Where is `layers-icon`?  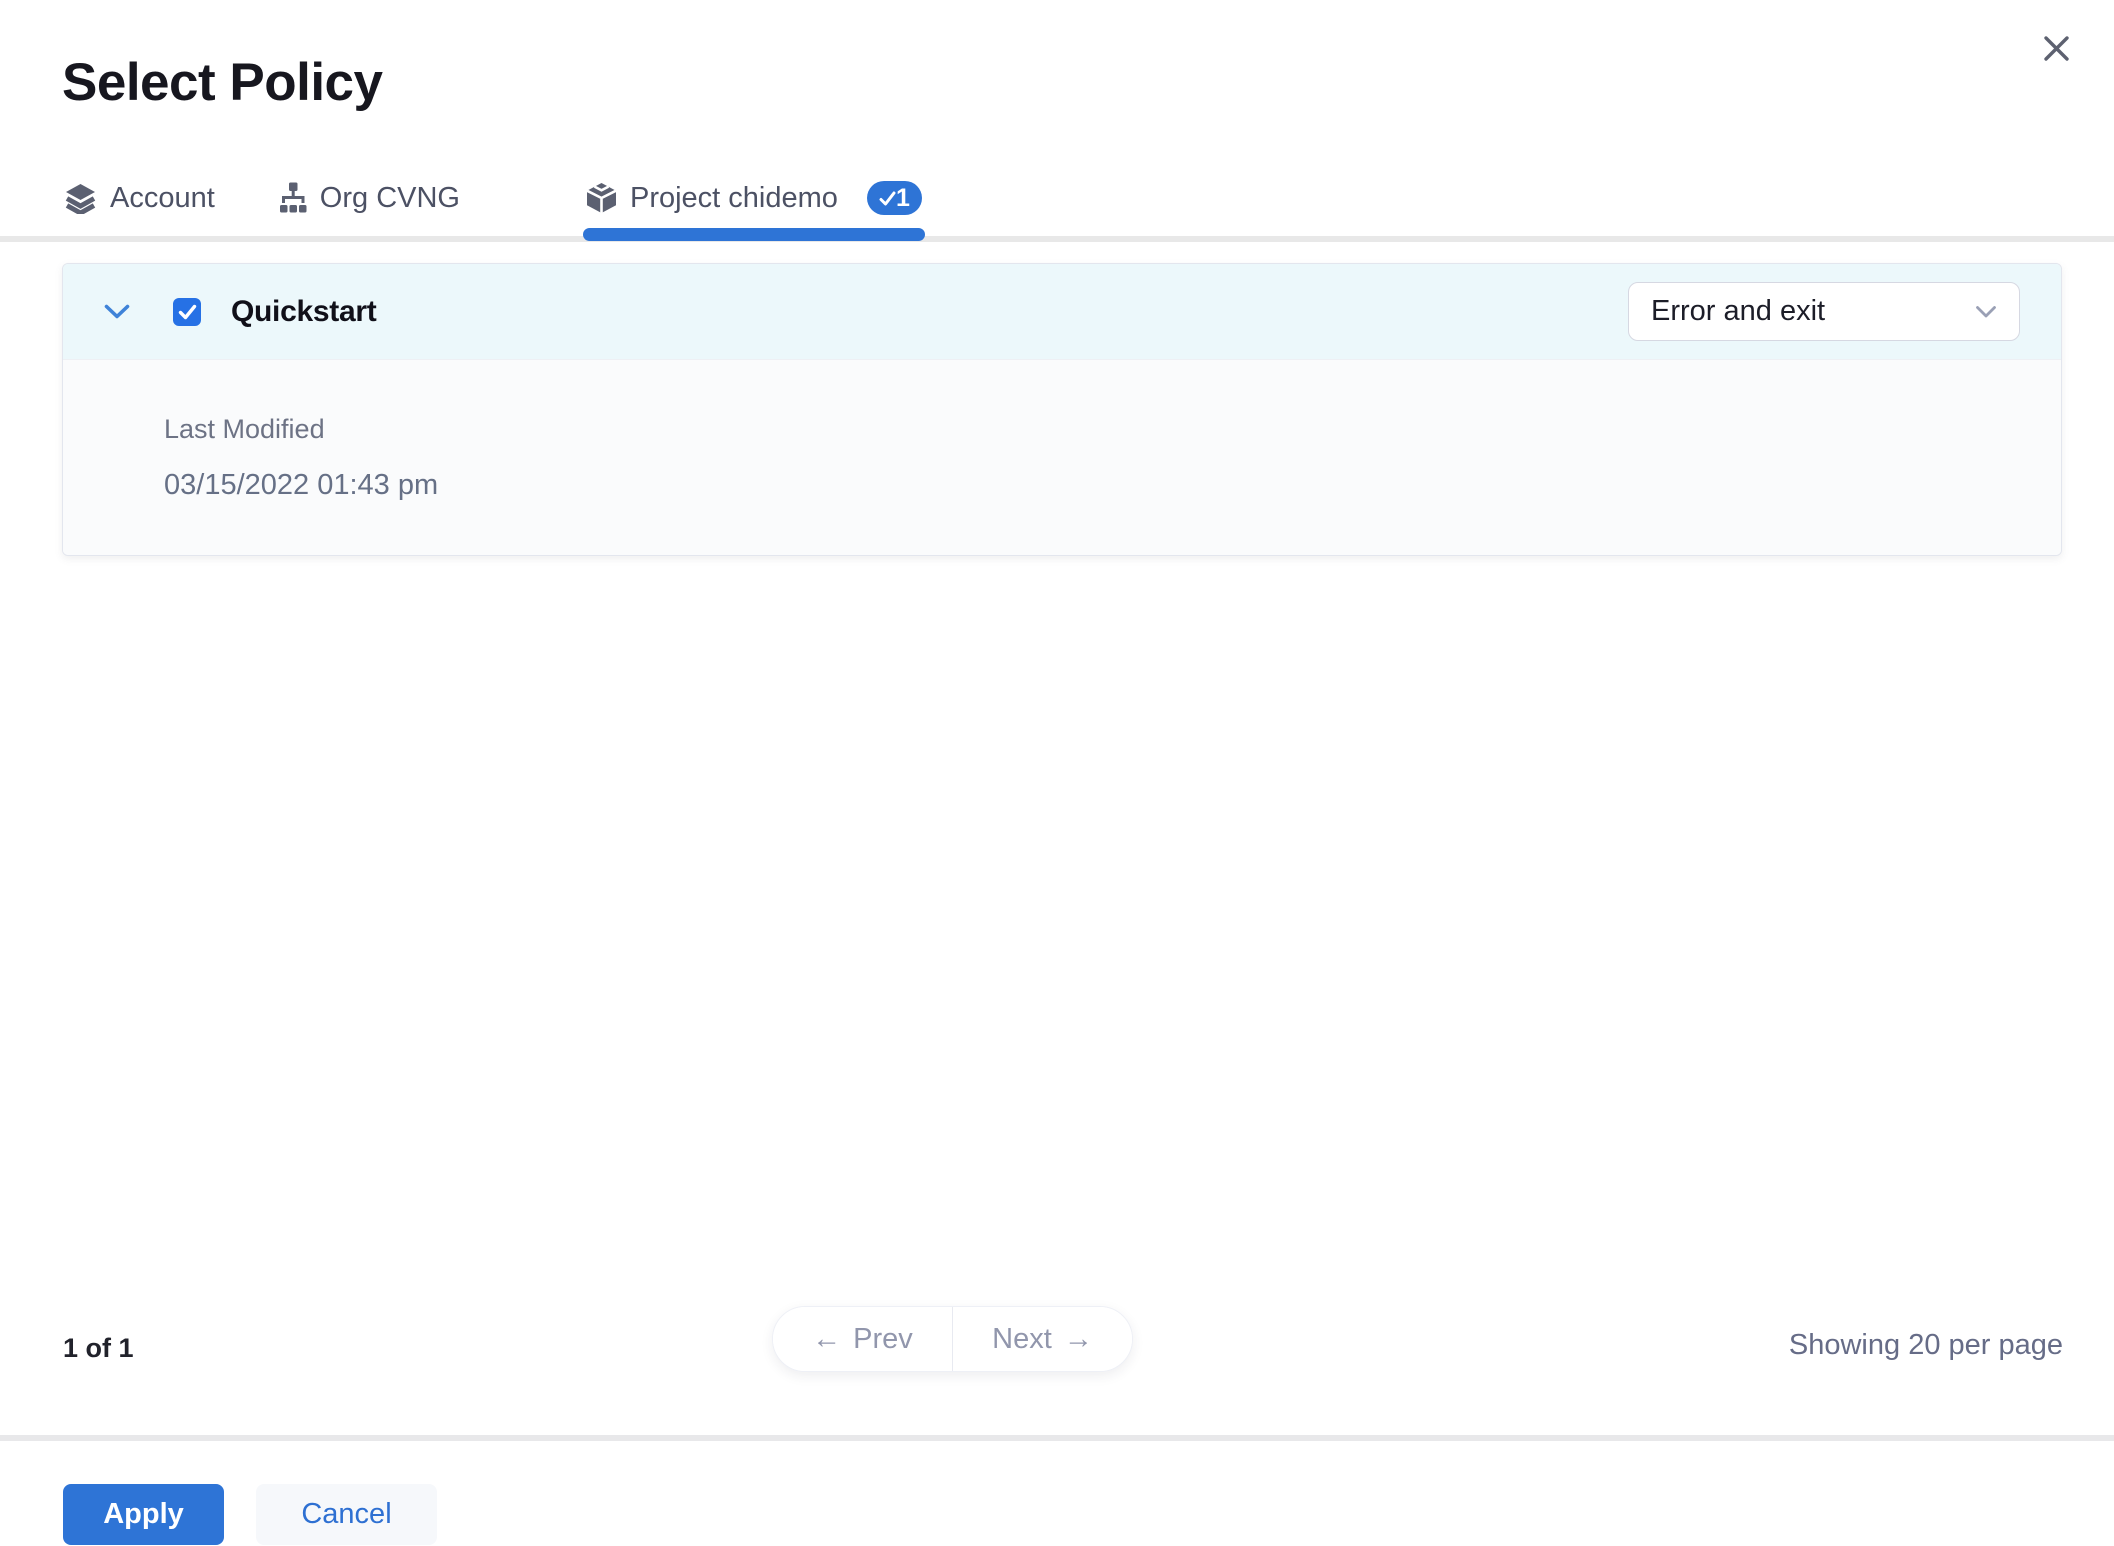
layers-icon is located at coordinates (80, 198).